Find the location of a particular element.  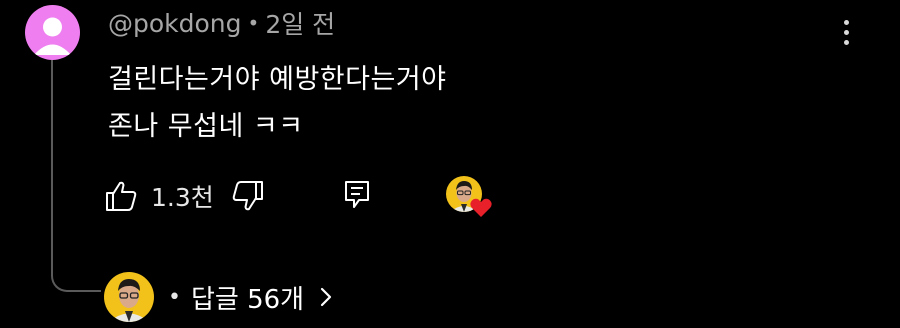

chevron-right-icon is located at coordinates (326, 297).